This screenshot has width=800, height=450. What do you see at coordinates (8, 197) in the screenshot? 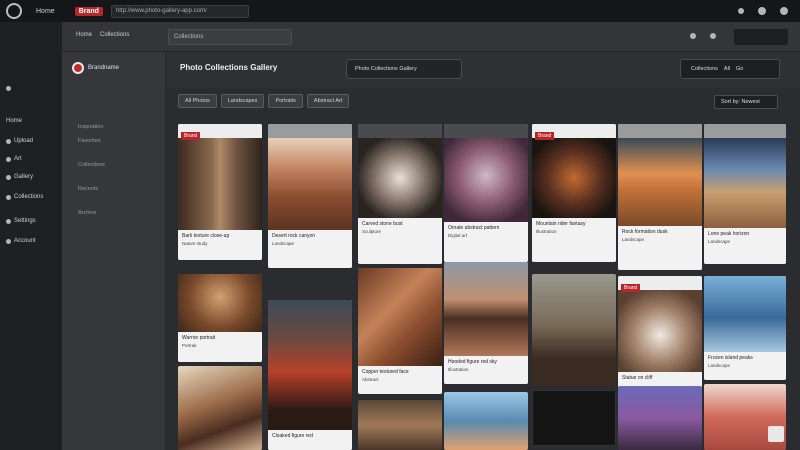
I see `collections-icon` at bounding box center [8, 197].